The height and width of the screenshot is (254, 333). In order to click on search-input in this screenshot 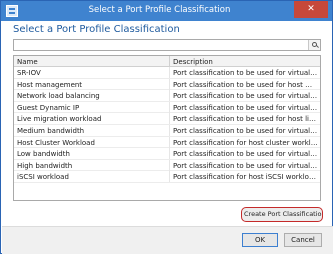, I will do `click(167, 45)`.